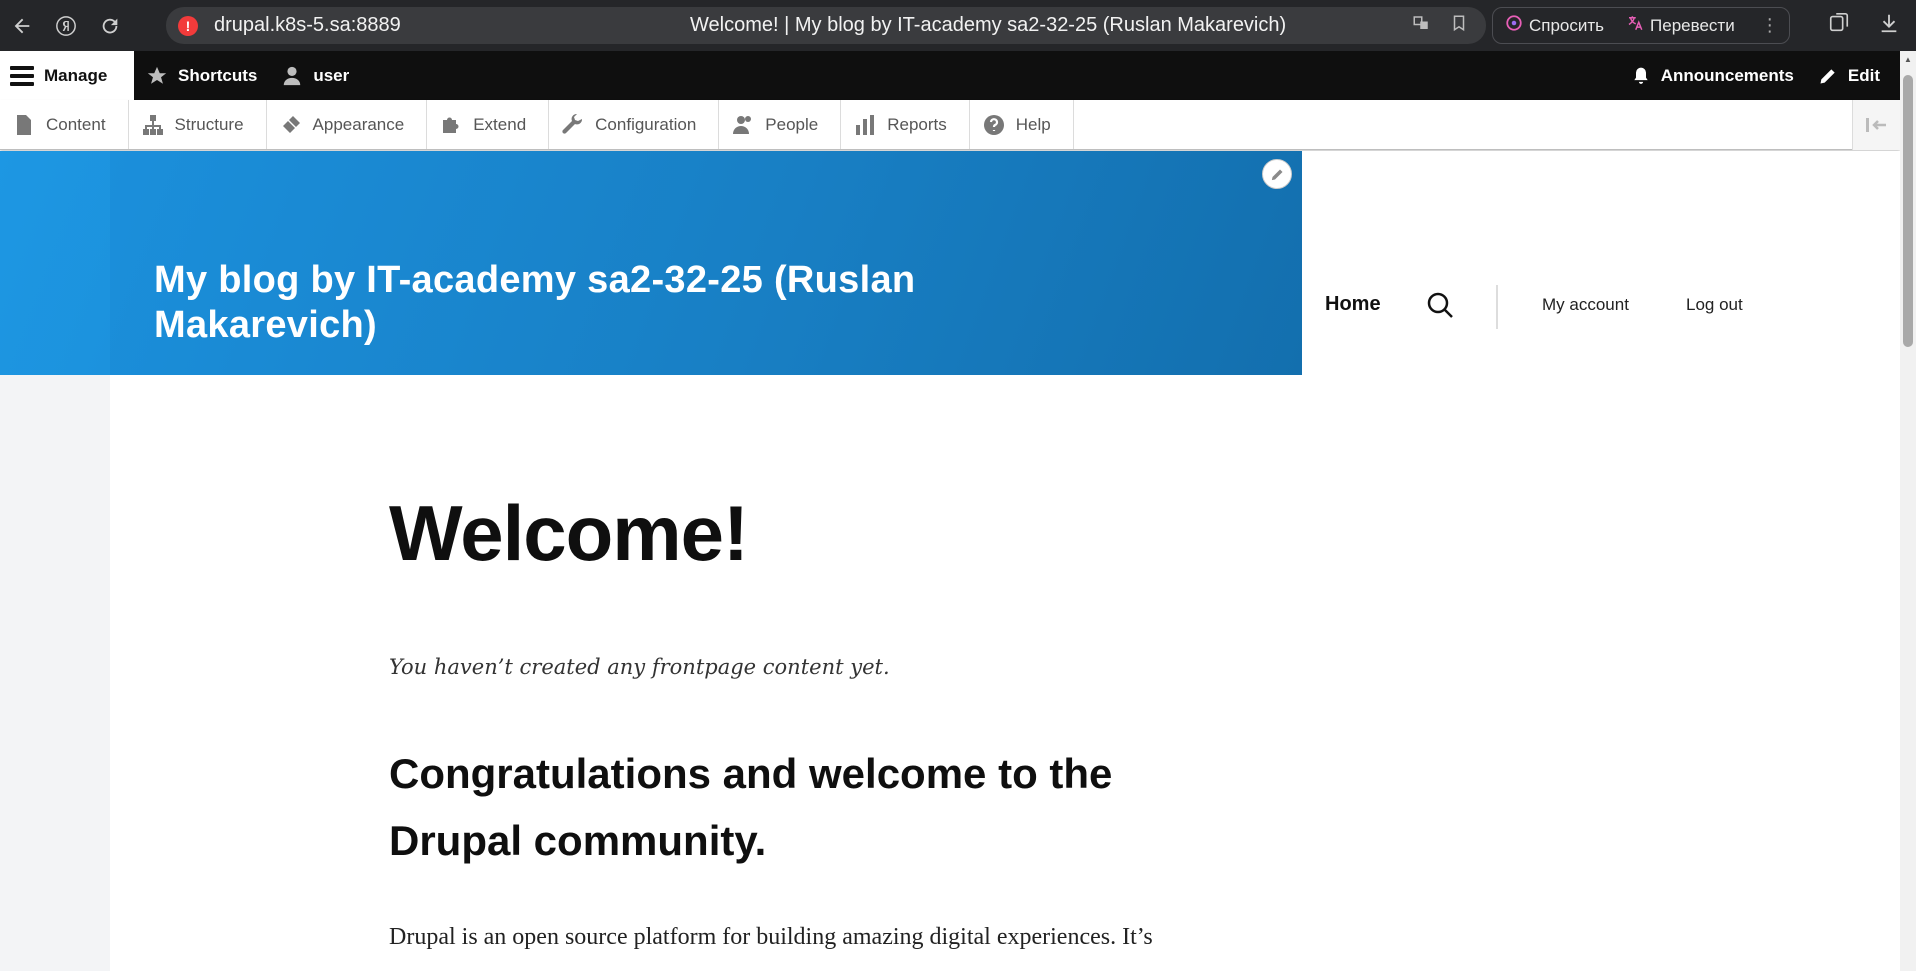 Image resolution: width=1916 pixels, height=971 pixels. What do you see at coordinates (291, 124) in the screenshot?
I see `paintbrush-icon` at bounding box center [291, 124].